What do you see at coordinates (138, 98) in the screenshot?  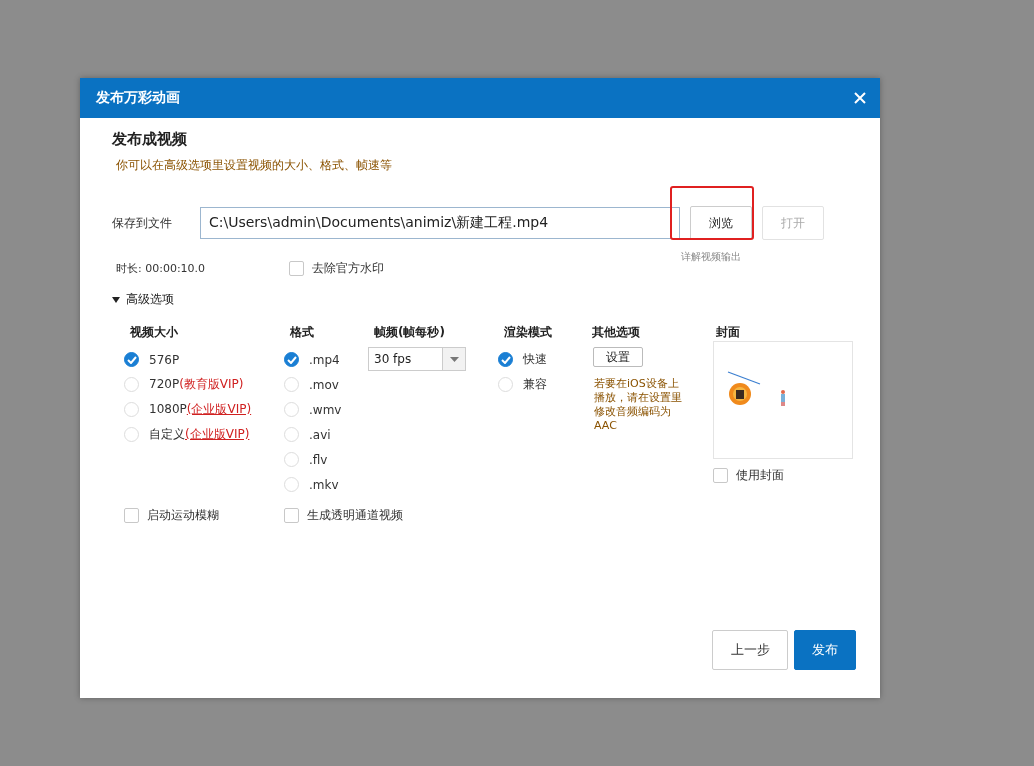 I see `window-title: 发布万彩动画` at bounding box center [138, 98].